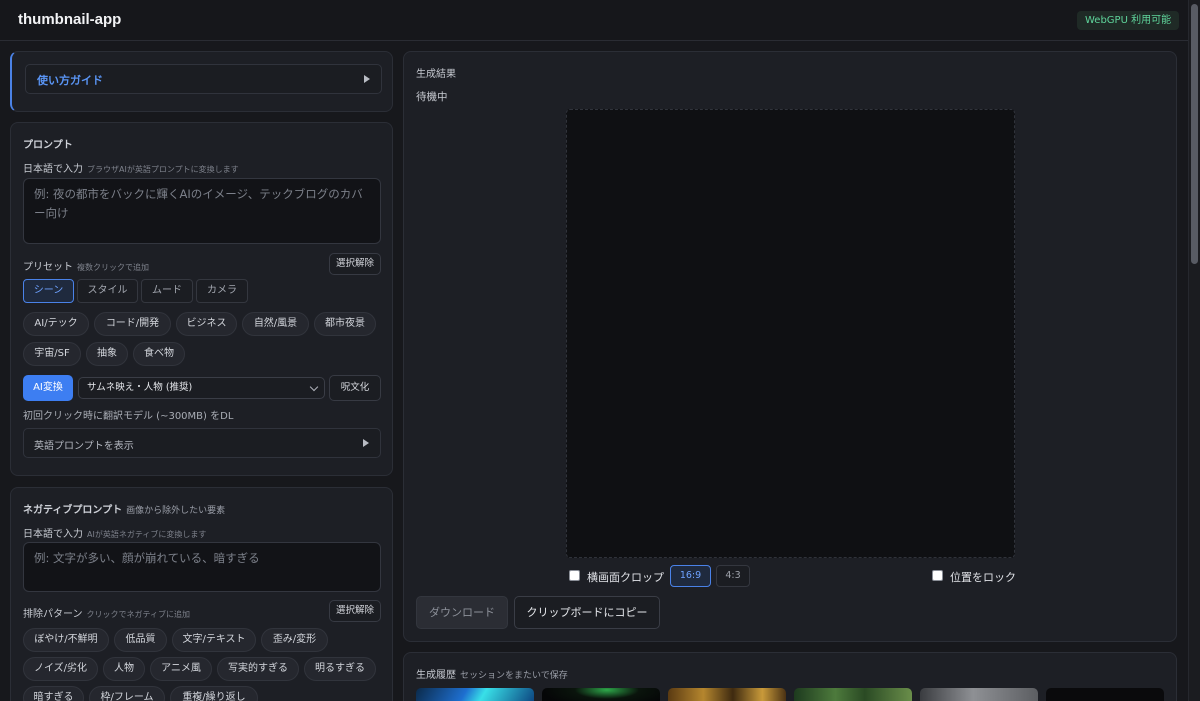 The width and height of the screenshot is (1200, 701). What do you see at coordinates (625, 577) in the screenshot?
I see `crop-label: 横画面クロップ` at bounding box center [625, 577].